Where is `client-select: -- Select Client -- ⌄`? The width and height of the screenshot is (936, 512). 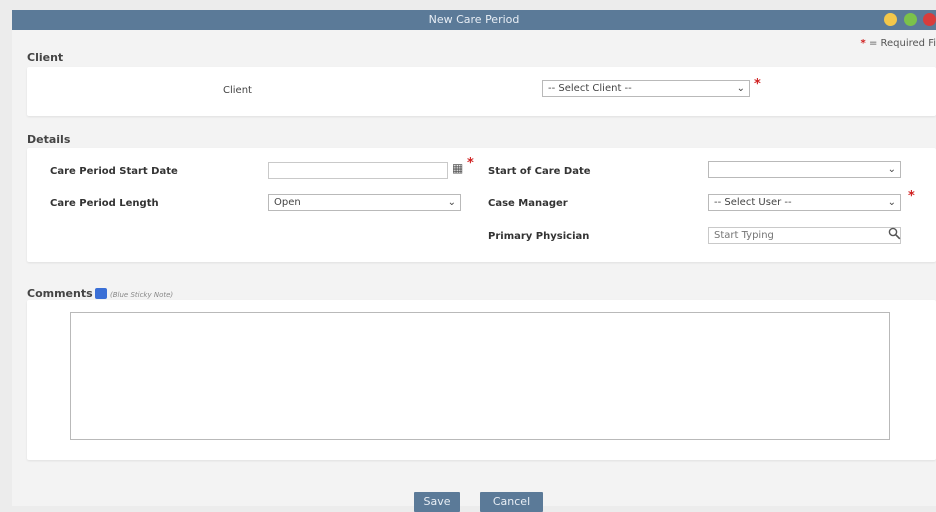
client-select: -- Select Client -- ⌄ is located at coordinates (646, 88).